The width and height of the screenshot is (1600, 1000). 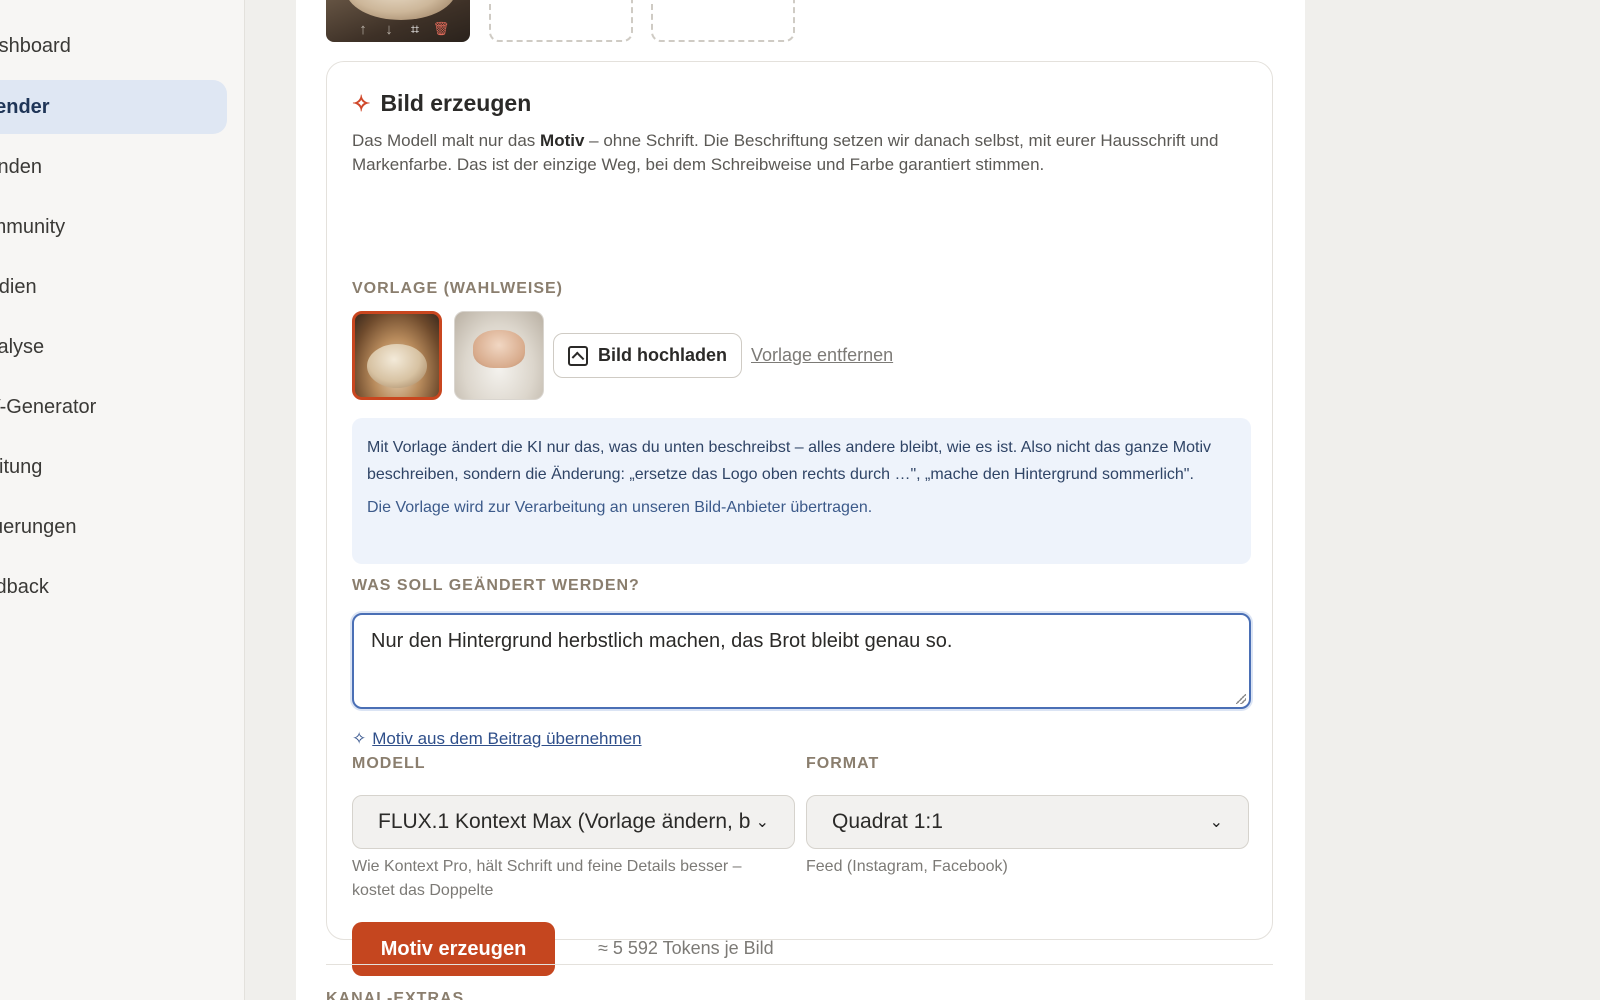 I want to click on sidebar-item-dashboard: Dashboard, so click(x=113, y=46).